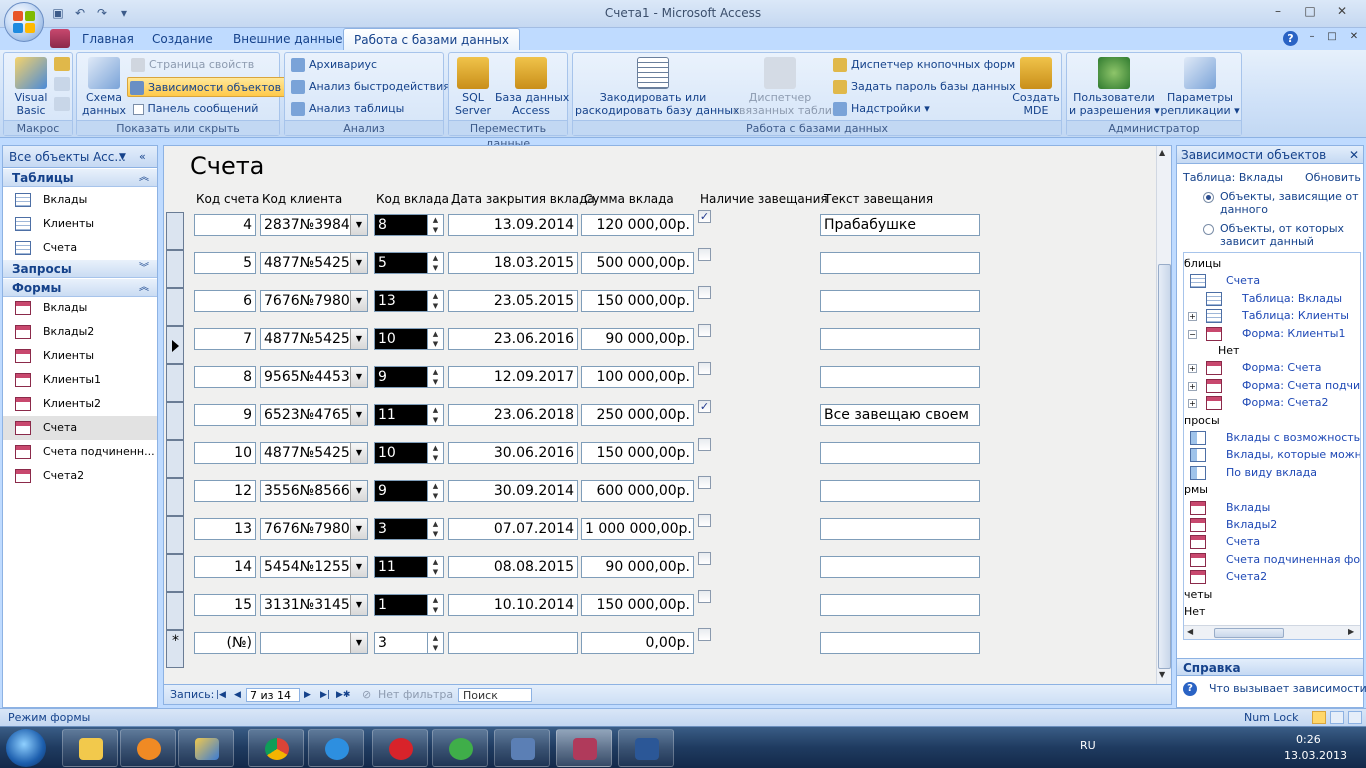 The height and width of the screenshot is (768, 1366). What do you see at coordinates (513, 567) in the screenshot?
I see `field-close-date: 08.08.2015` at bounding box center [513, 567].